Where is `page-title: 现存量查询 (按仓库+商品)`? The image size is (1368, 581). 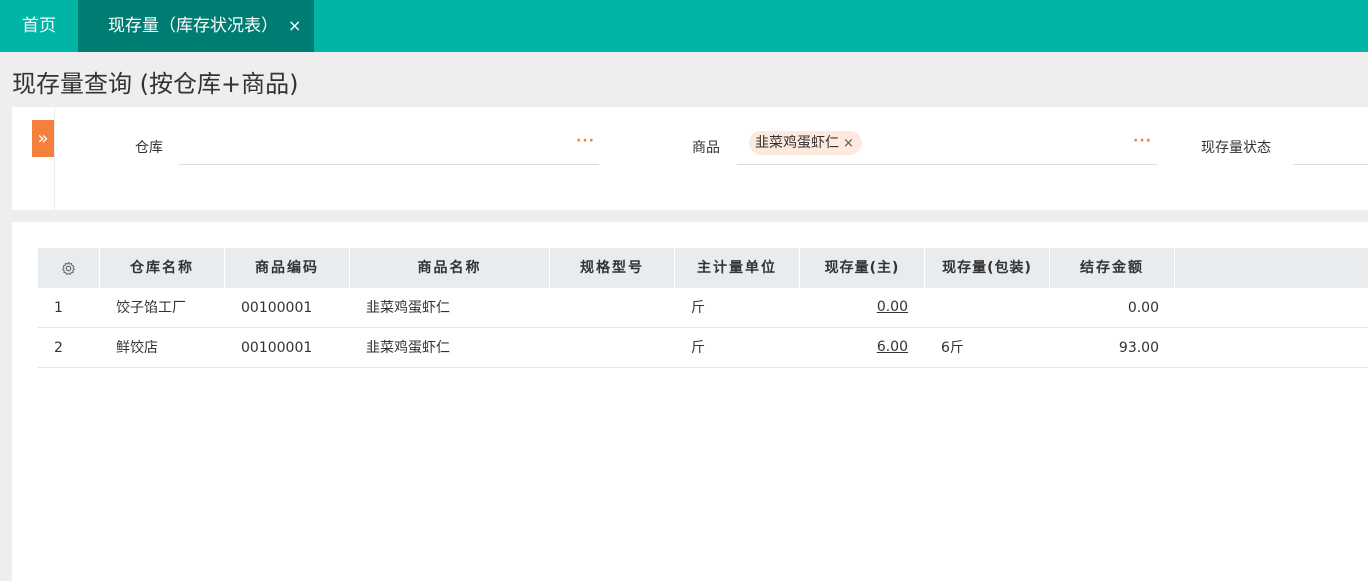
page-title: 现存量查询 (按仓库+商品) is located at coordinates (155, 84).